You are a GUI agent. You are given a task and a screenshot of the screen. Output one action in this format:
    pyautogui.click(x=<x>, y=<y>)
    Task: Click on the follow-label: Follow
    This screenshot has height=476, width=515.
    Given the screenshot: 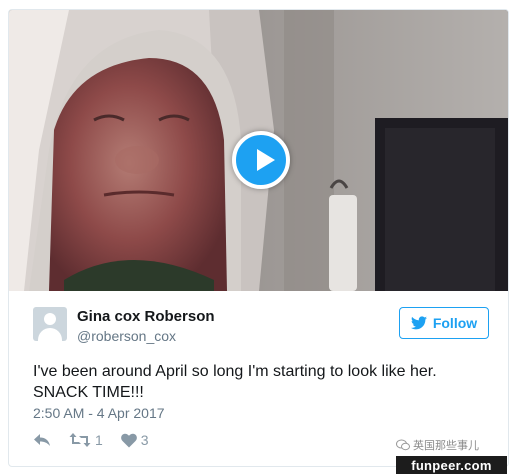 What is the action you would take?
    pyautogui.click(x=455, y=323)
    